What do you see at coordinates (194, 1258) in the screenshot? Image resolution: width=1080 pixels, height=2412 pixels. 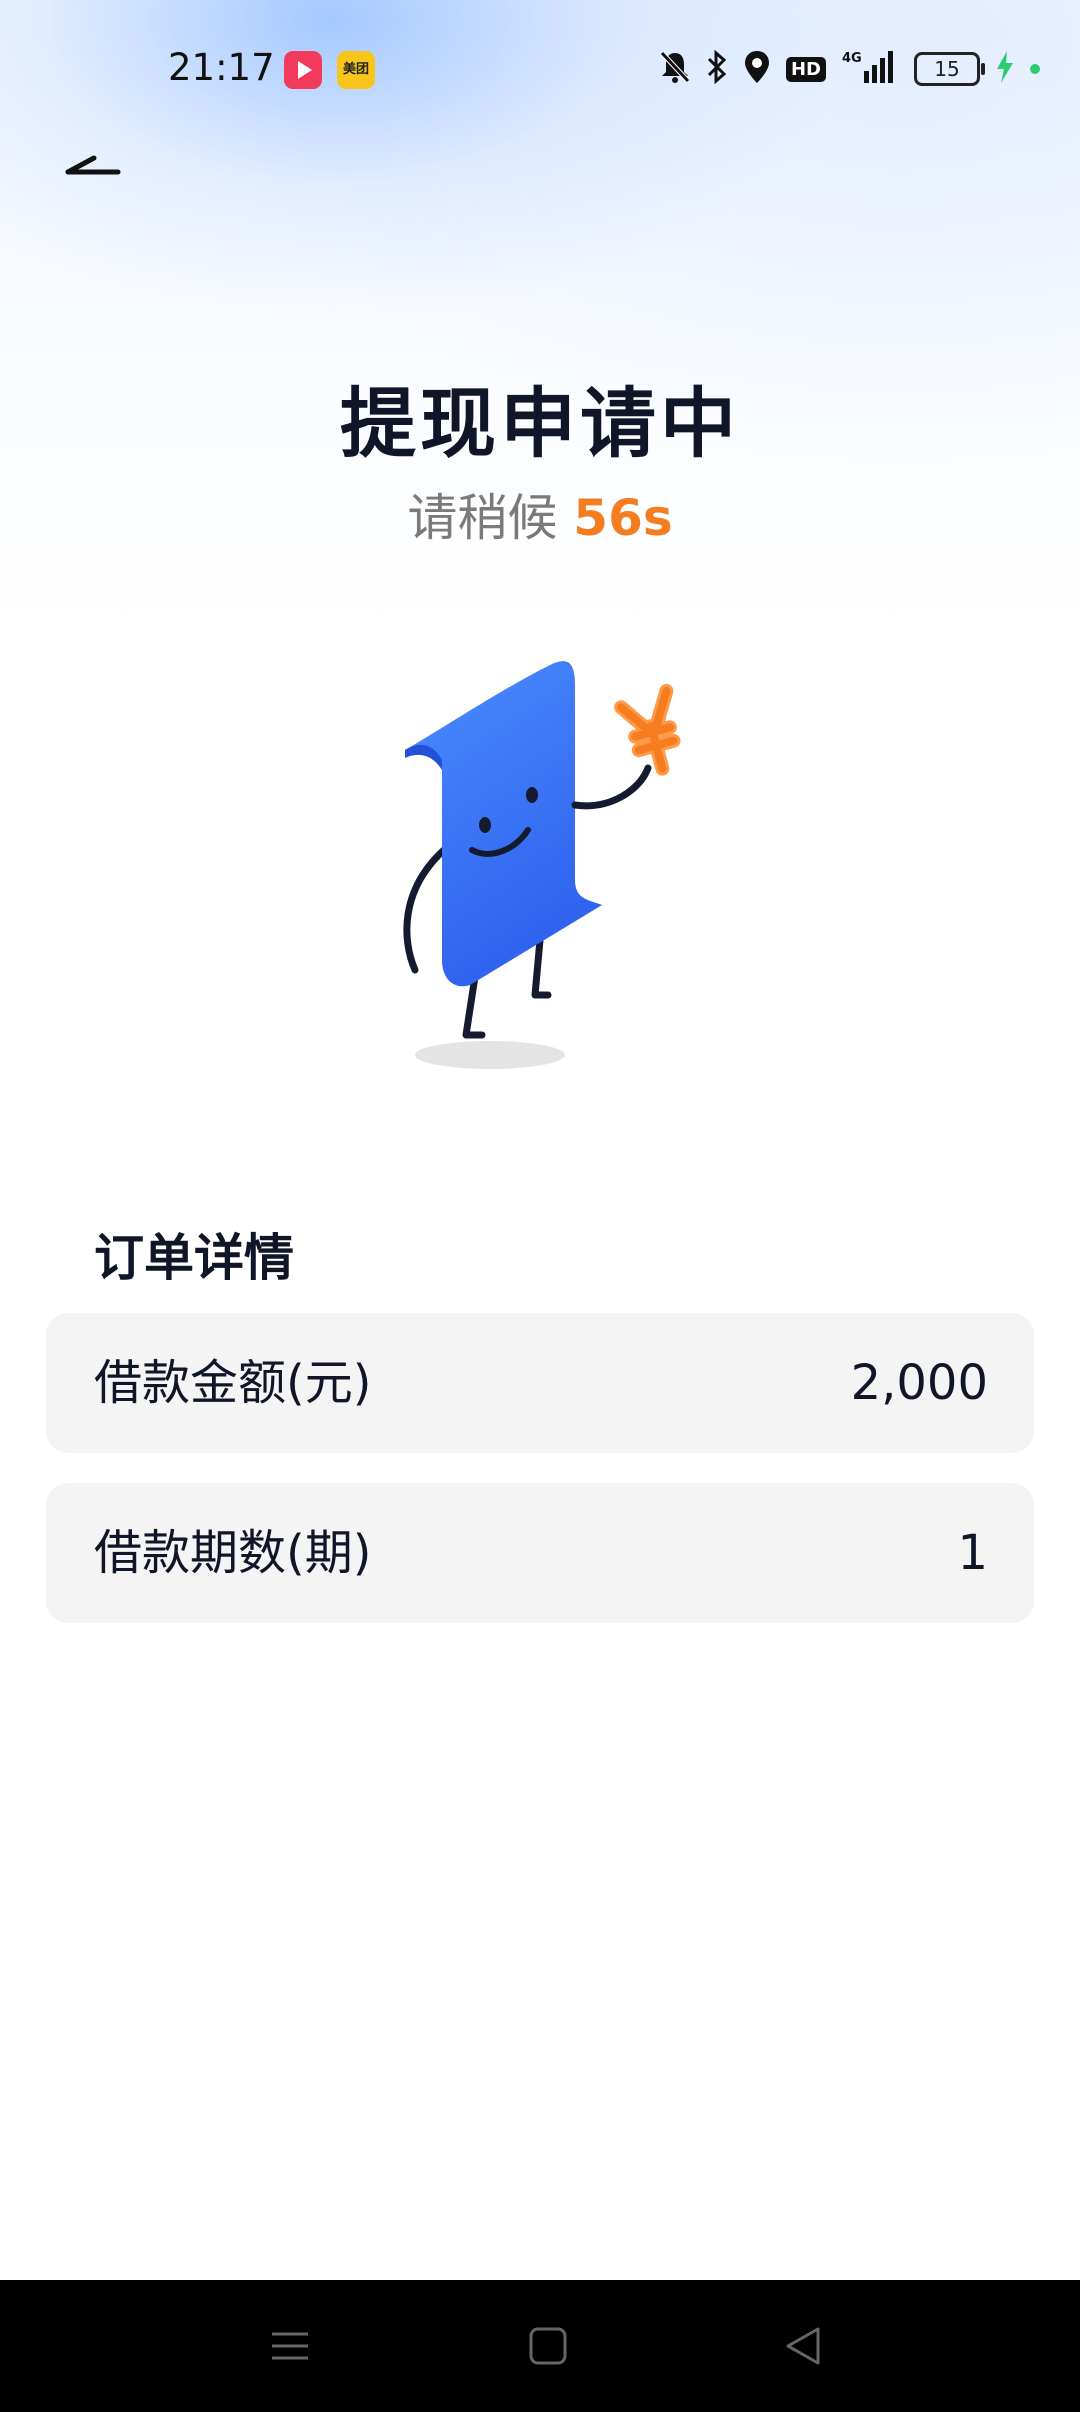 I see `order-details-title: 订单详情` at bounding box center [194, 1258].